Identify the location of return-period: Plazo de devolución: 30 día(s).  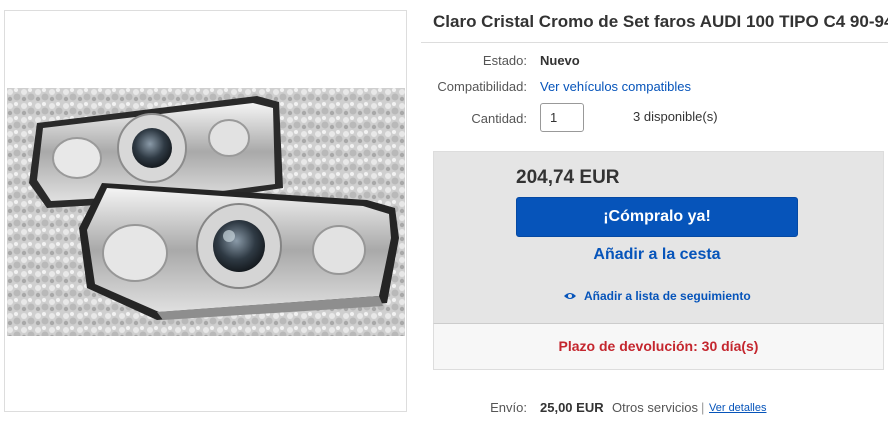
(658, 346).